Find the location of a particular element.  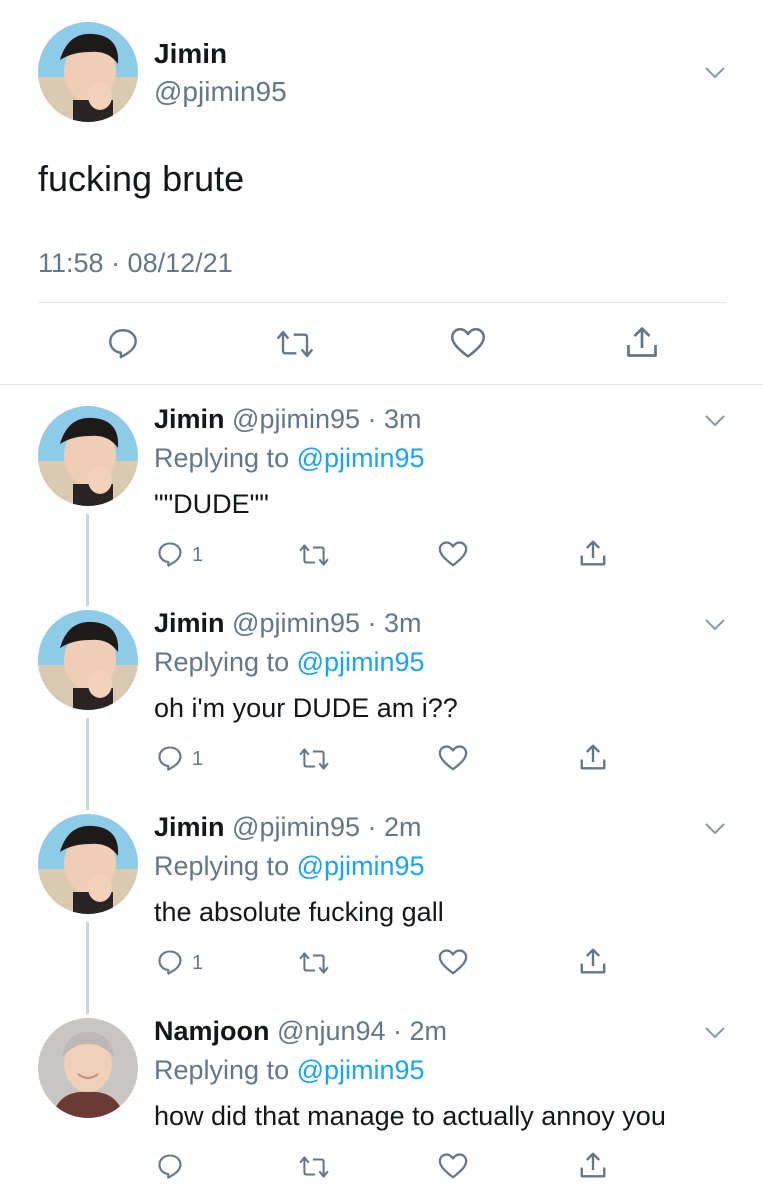

tweet-timestamp: 11:58 · 08/12/21 is located at coordinates (135, 263).